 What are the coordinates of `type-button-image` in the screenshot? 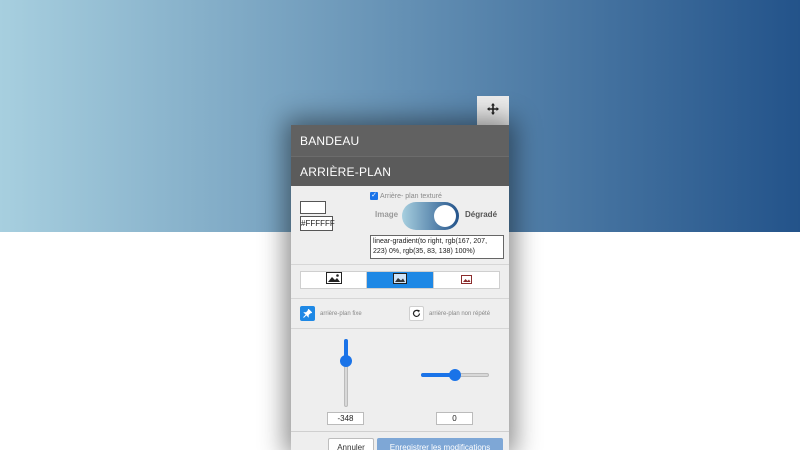 It's located at (334, 280).